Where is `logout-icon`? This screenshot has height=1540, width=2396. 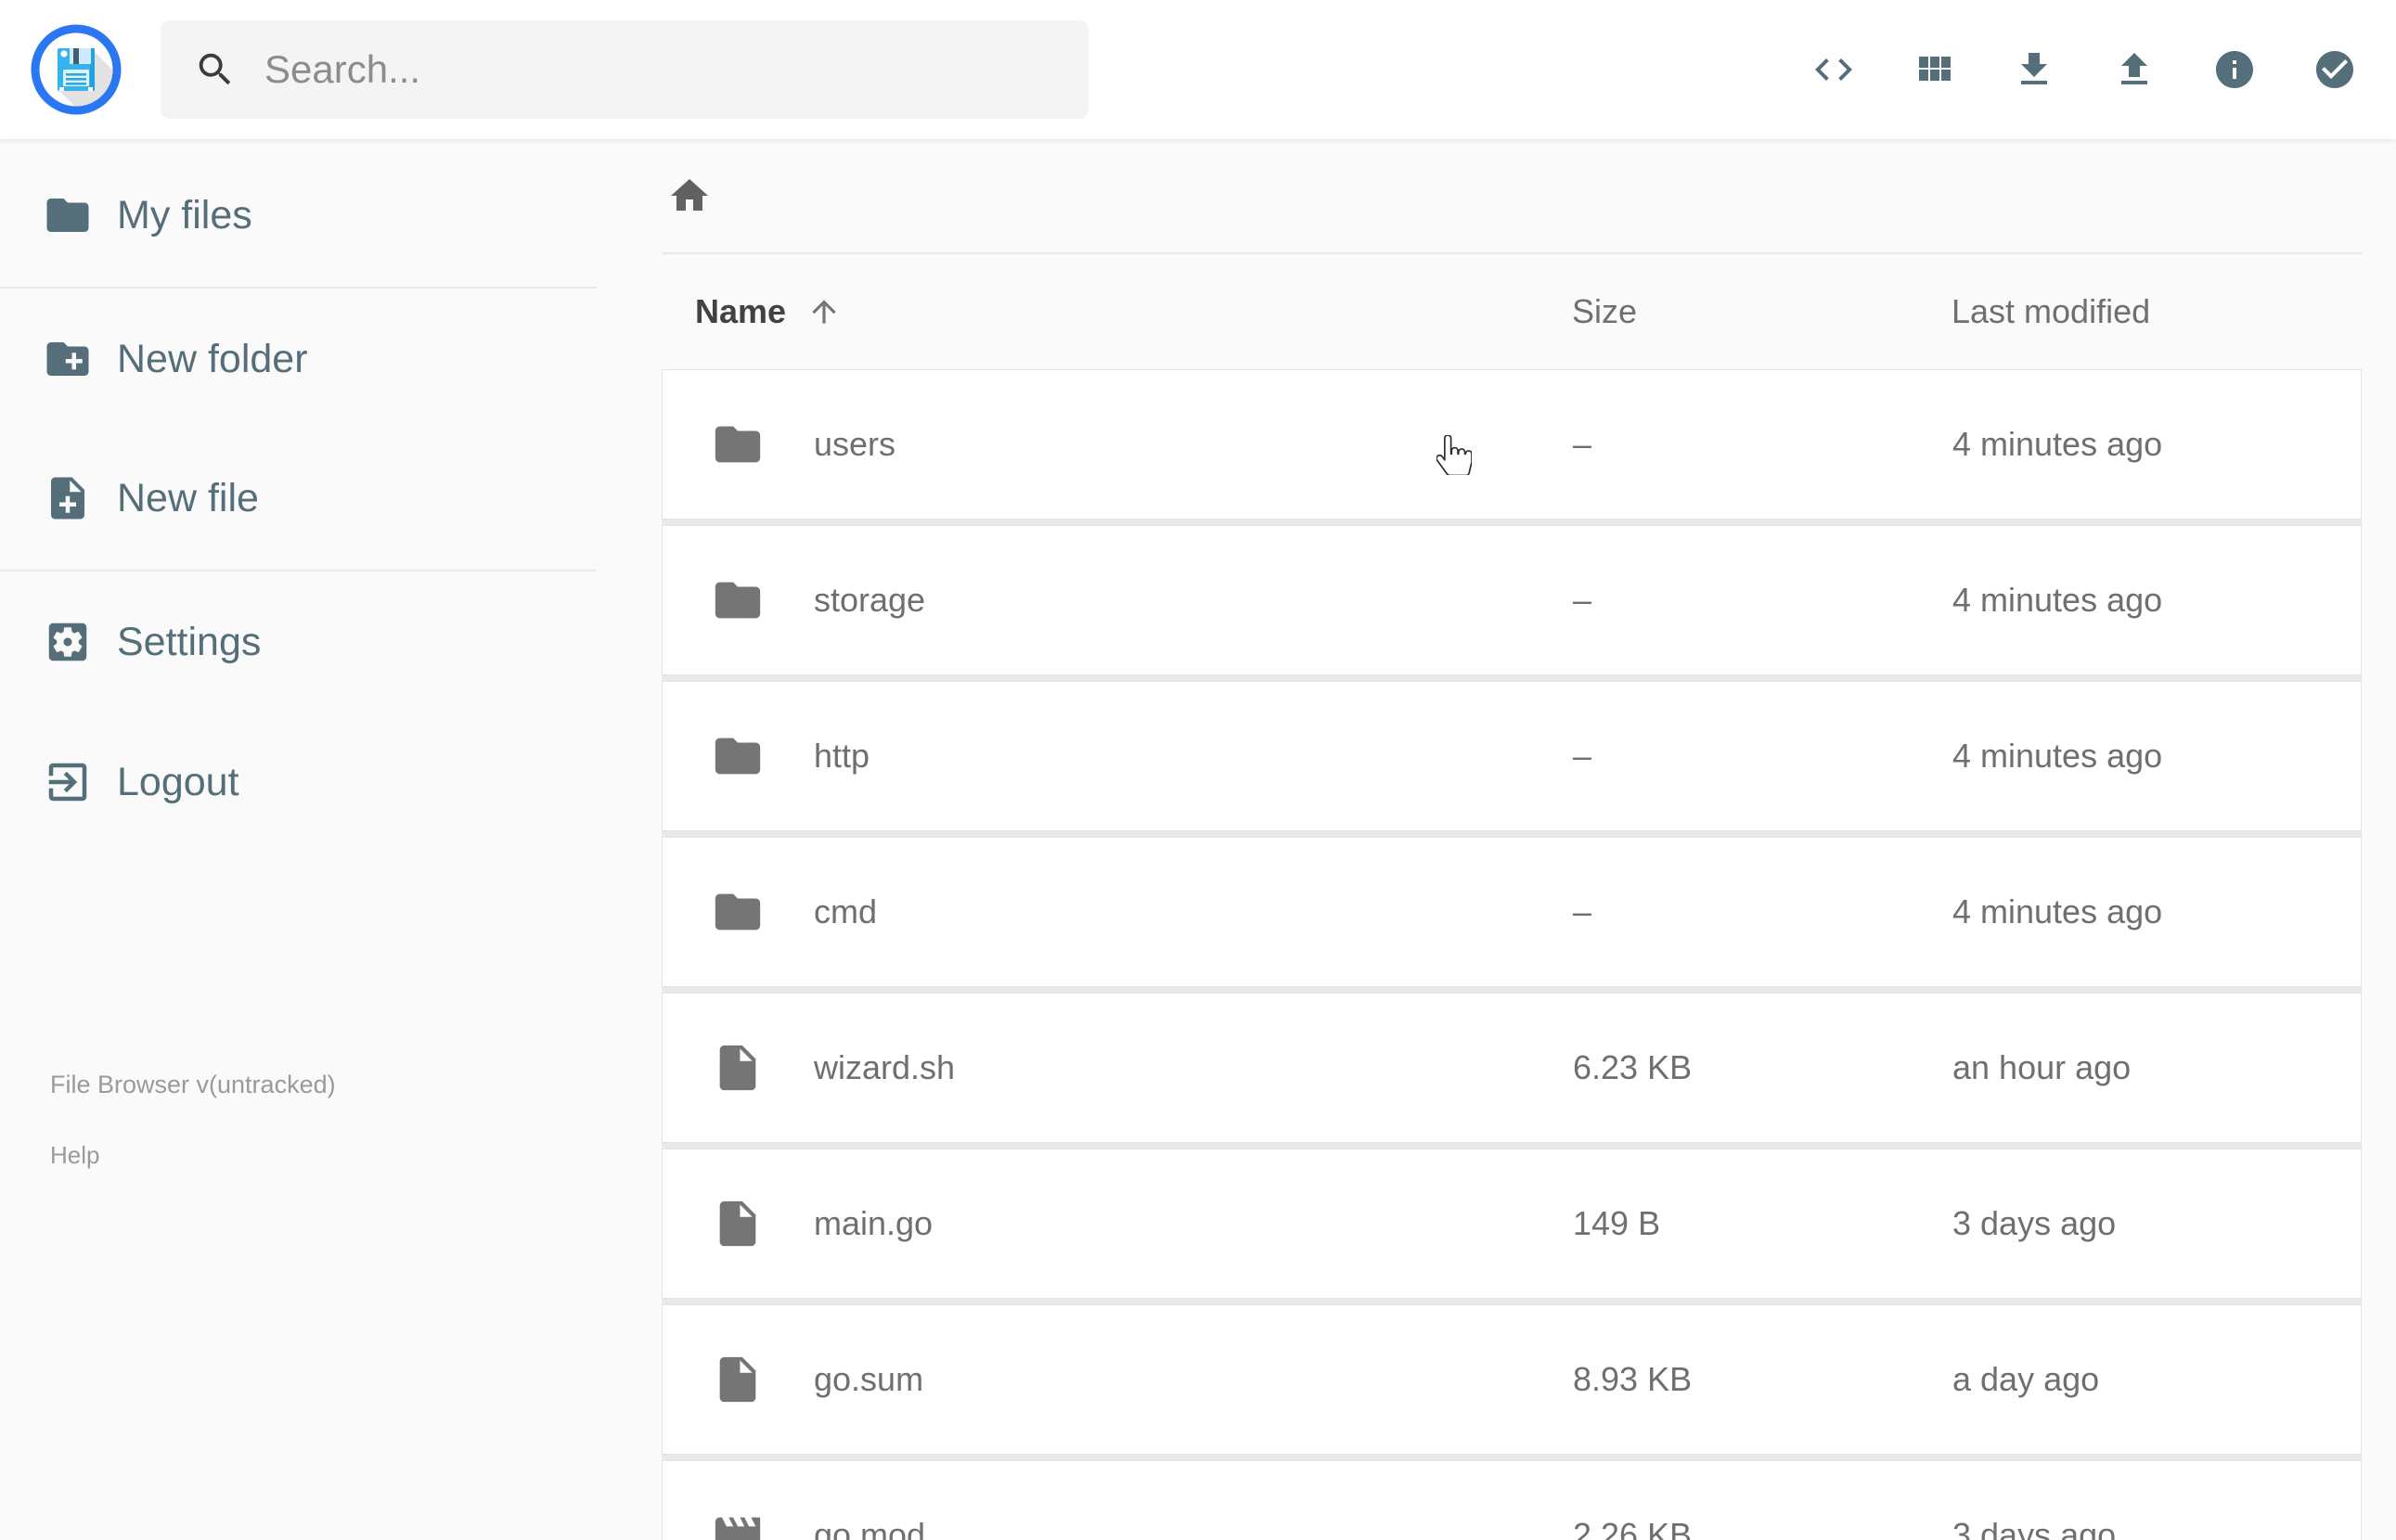 logout-icon is located at coordinates (68, 782).